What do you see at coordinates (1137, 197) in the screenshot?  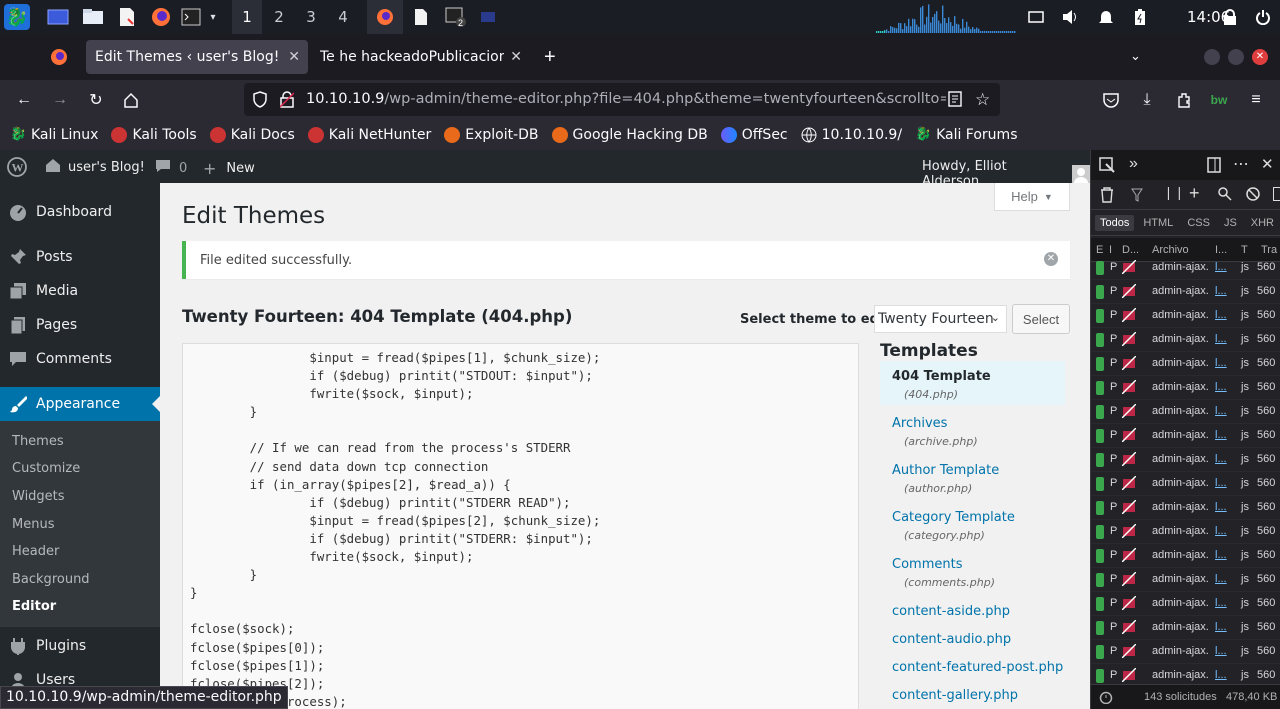 I see `filter-icon` at bounding box center [1137, 197].